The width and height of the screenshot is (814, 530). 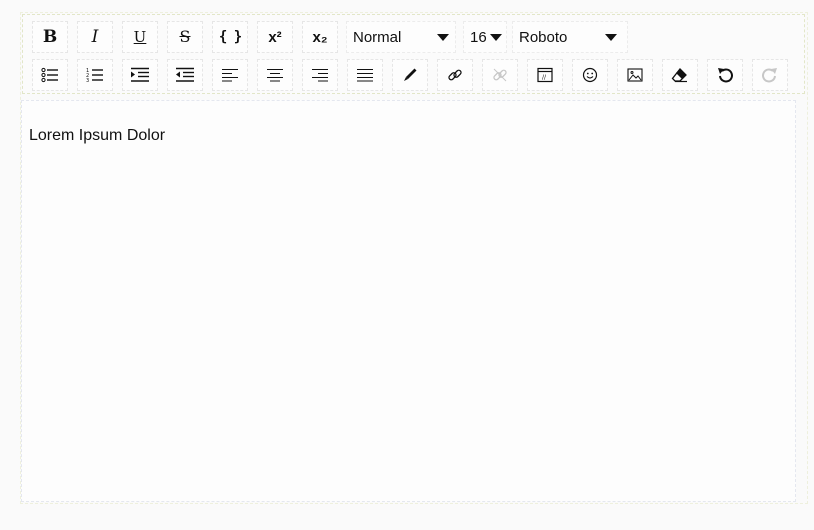 I want to click on outdent-icon, so click(x=185, y=74).